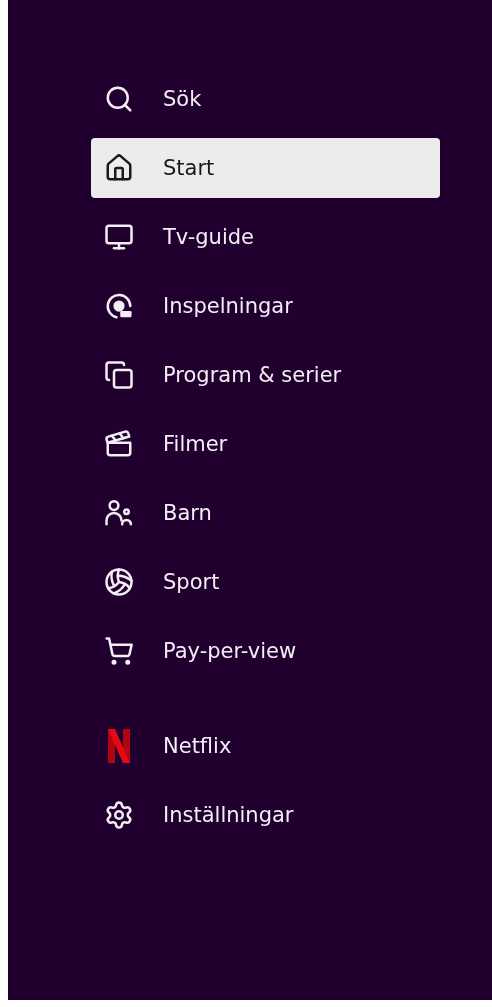 The height and width of the screenshot is (1007, 492). Describe the element at coordinates (265, 237) in the screenshot. I see `menu-item: Tv-guide` at that location.